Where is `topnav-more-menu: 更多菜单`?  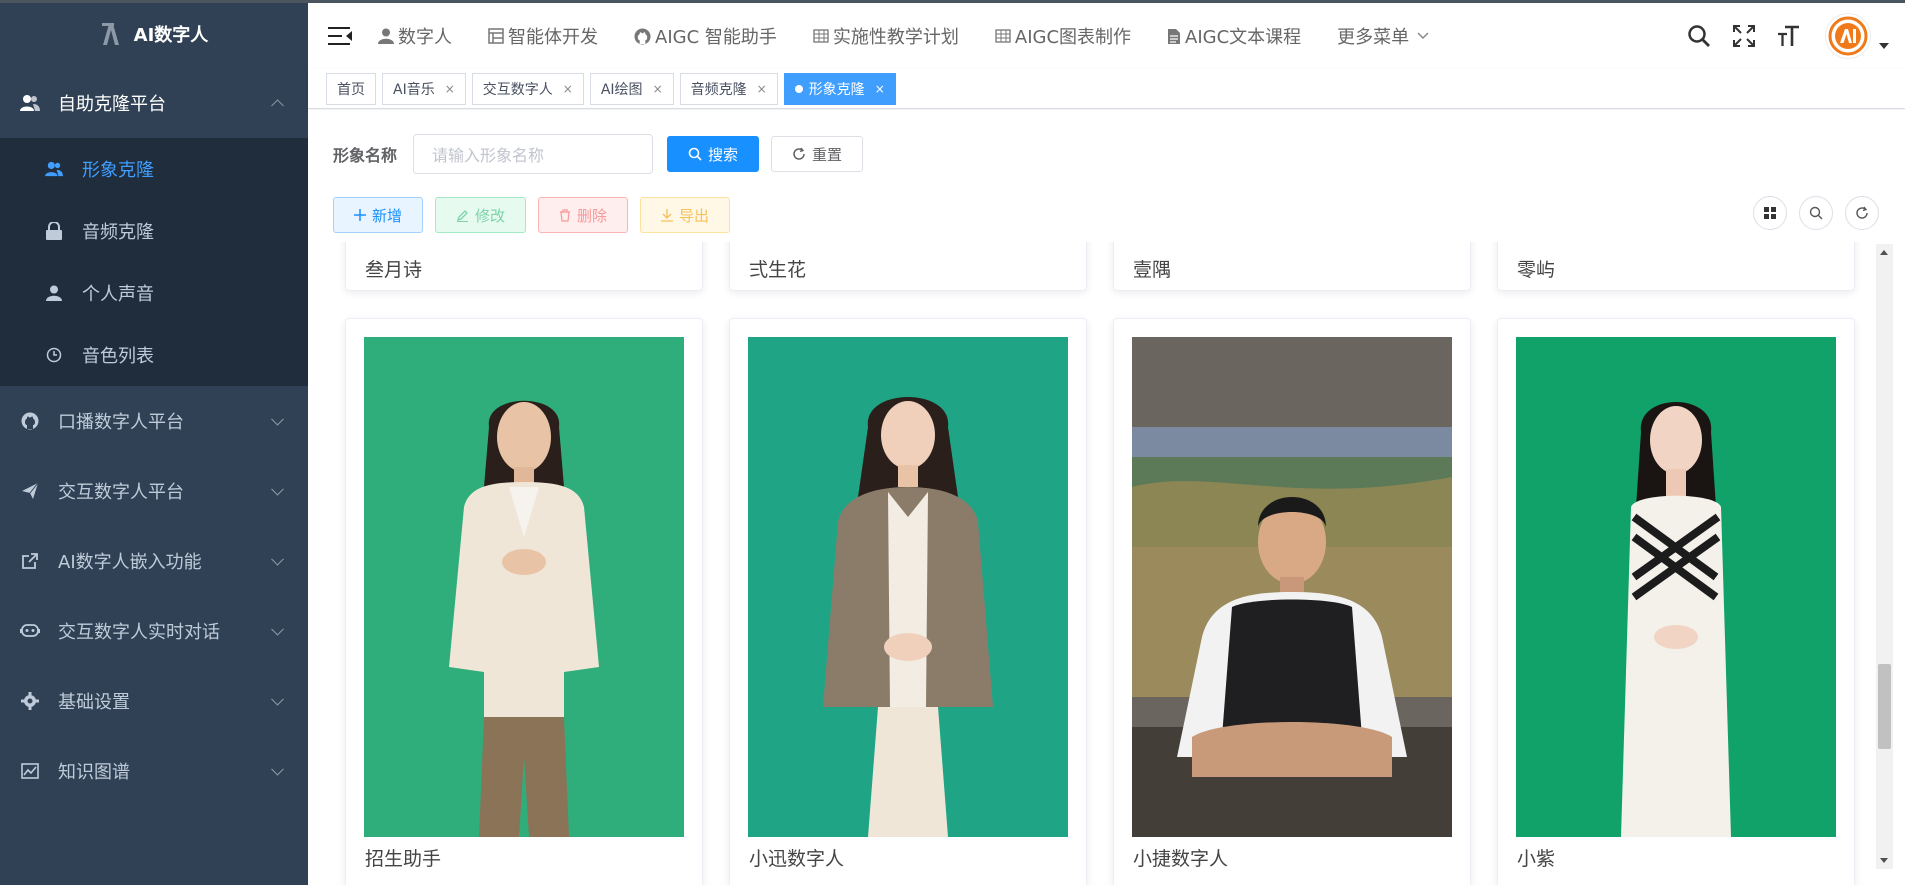
topnav-more-menu: 更多菜单 is located at coordinates (1385, 36).